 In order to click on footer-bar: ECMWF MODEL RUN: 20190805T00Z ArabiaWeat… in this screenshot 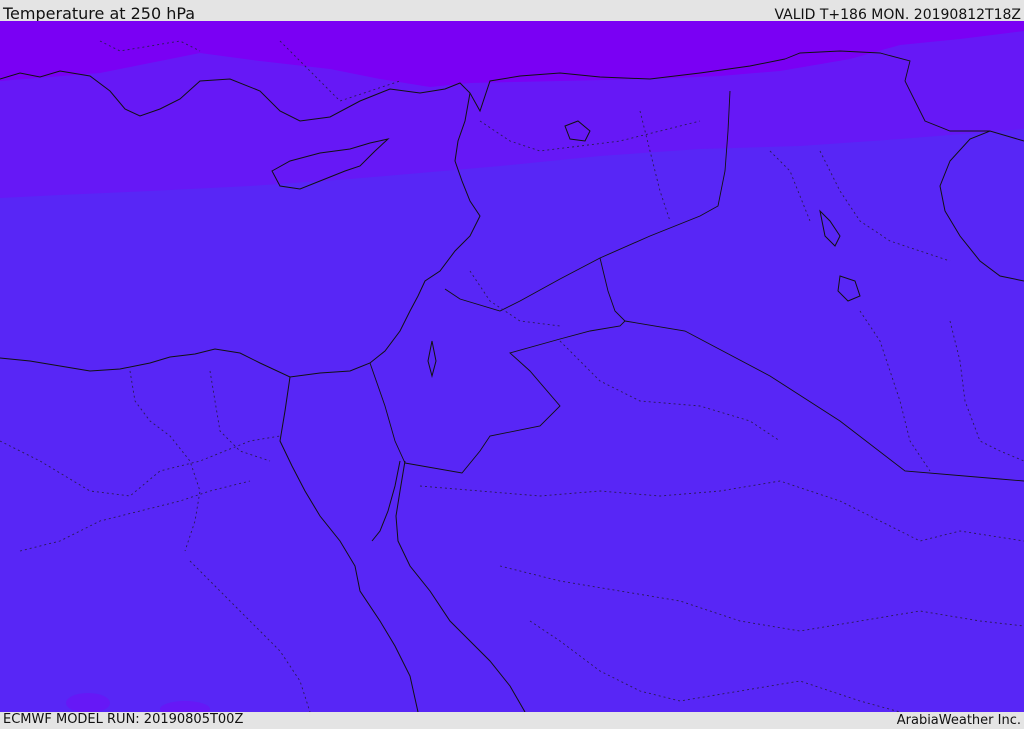, I will do `click(512, 720)`.